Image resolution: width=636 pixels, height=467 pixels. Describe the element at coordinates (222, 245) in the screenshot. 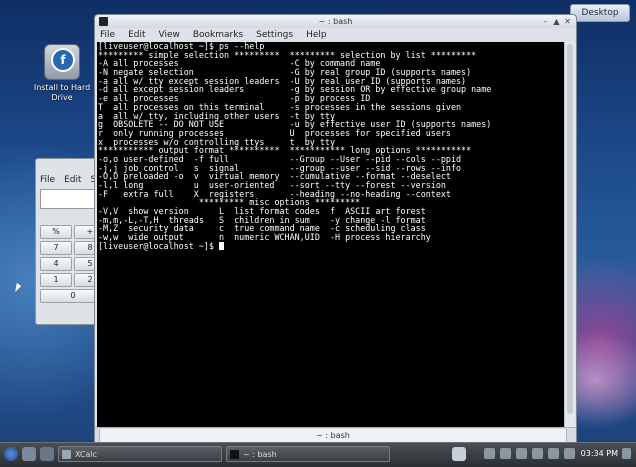

I see `terminal-cursor` at that location.